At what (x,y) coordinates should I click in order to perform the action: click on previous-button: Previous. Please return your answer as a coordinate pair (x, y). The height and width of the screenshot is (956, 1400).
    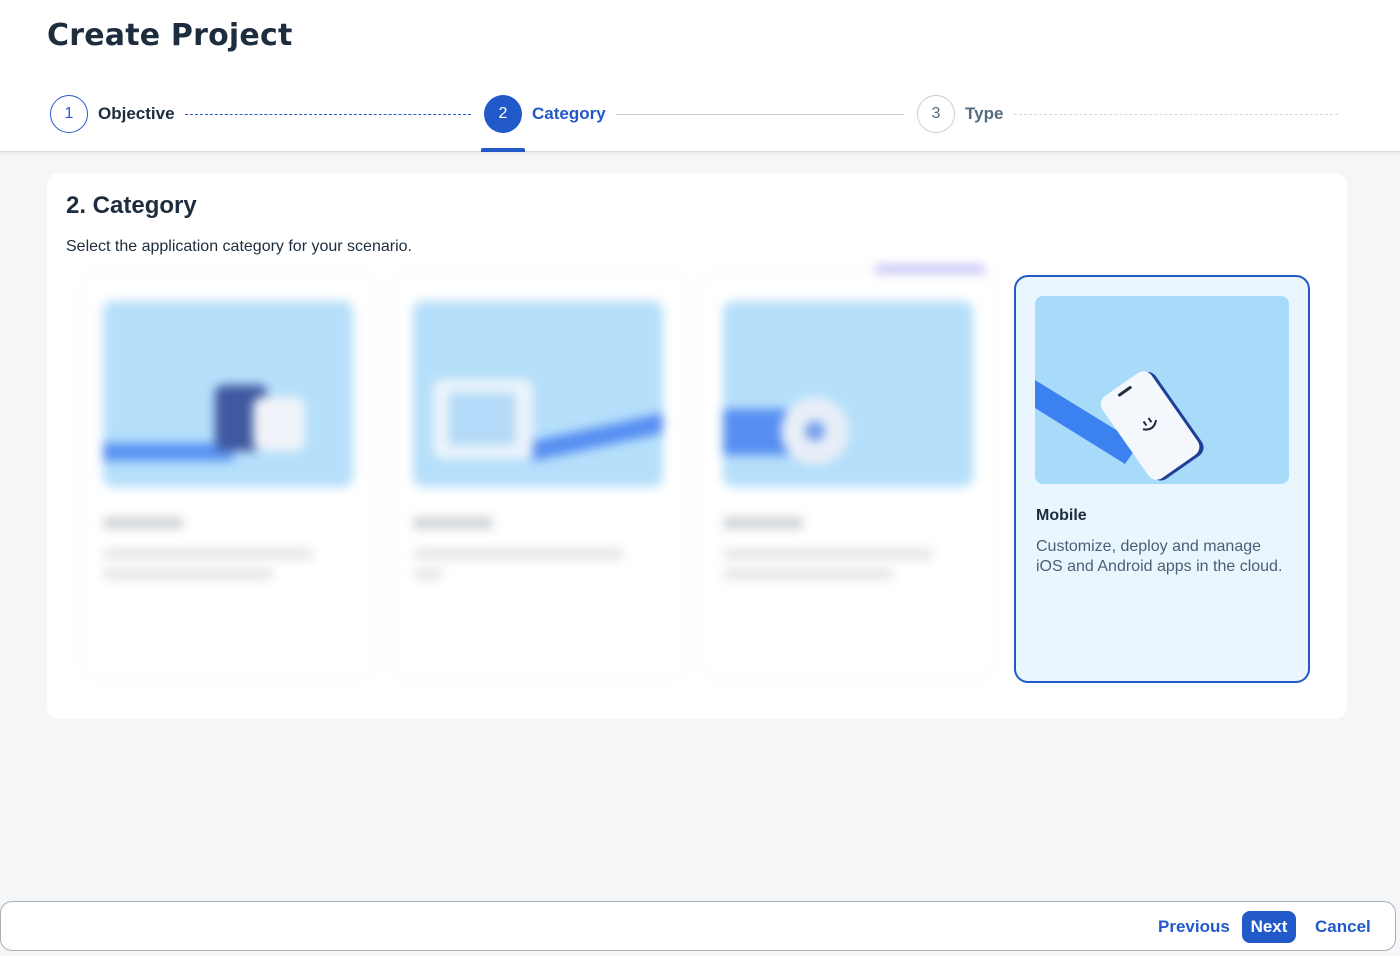
    Looking at the image, I should click on (1194, 927).